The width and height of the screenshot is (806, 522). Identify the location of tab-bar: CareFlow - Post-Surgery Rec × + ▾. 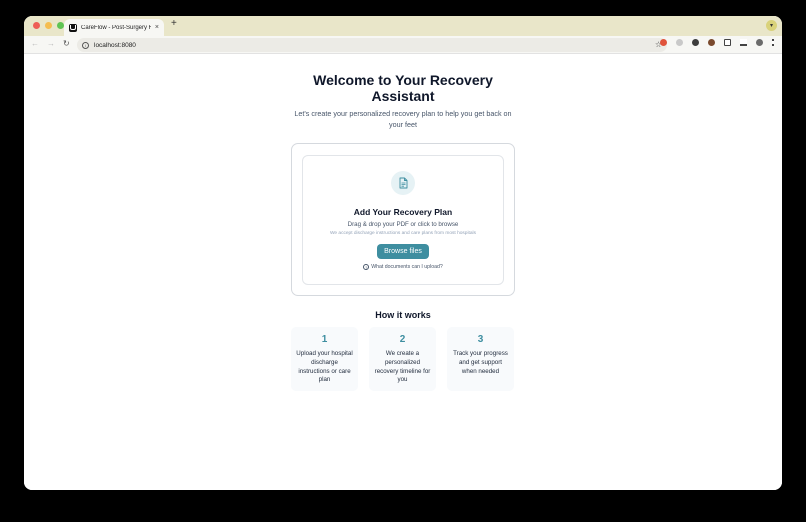
(403, 26).